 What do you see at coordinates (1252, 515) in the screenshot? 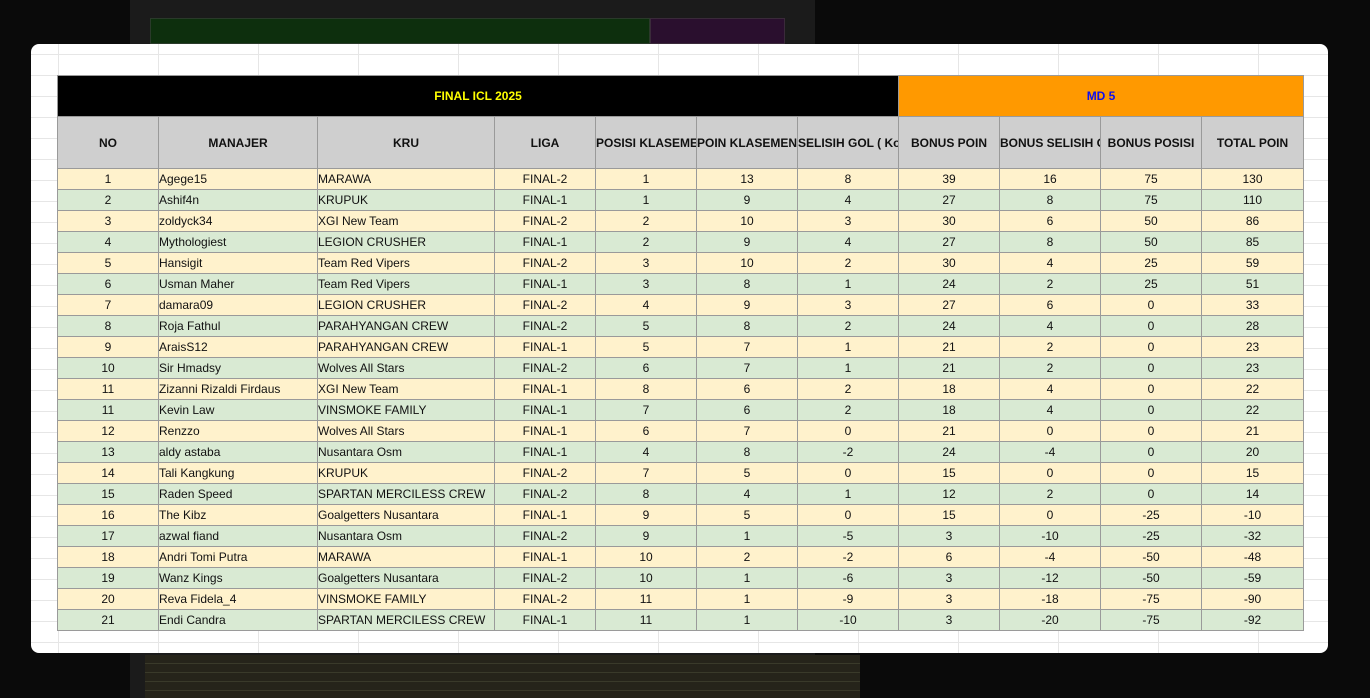
I see `cell-total: -10` at bounding box center [1252, 515].